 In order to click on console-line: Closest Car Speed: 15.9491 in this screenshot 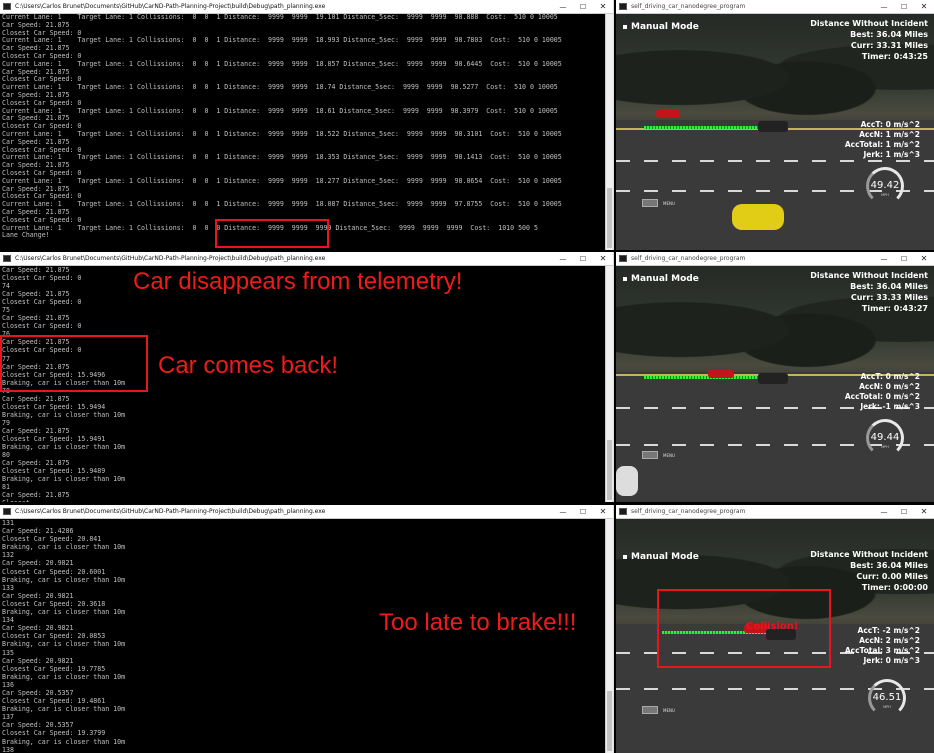, I will do `click(54, 438)`.